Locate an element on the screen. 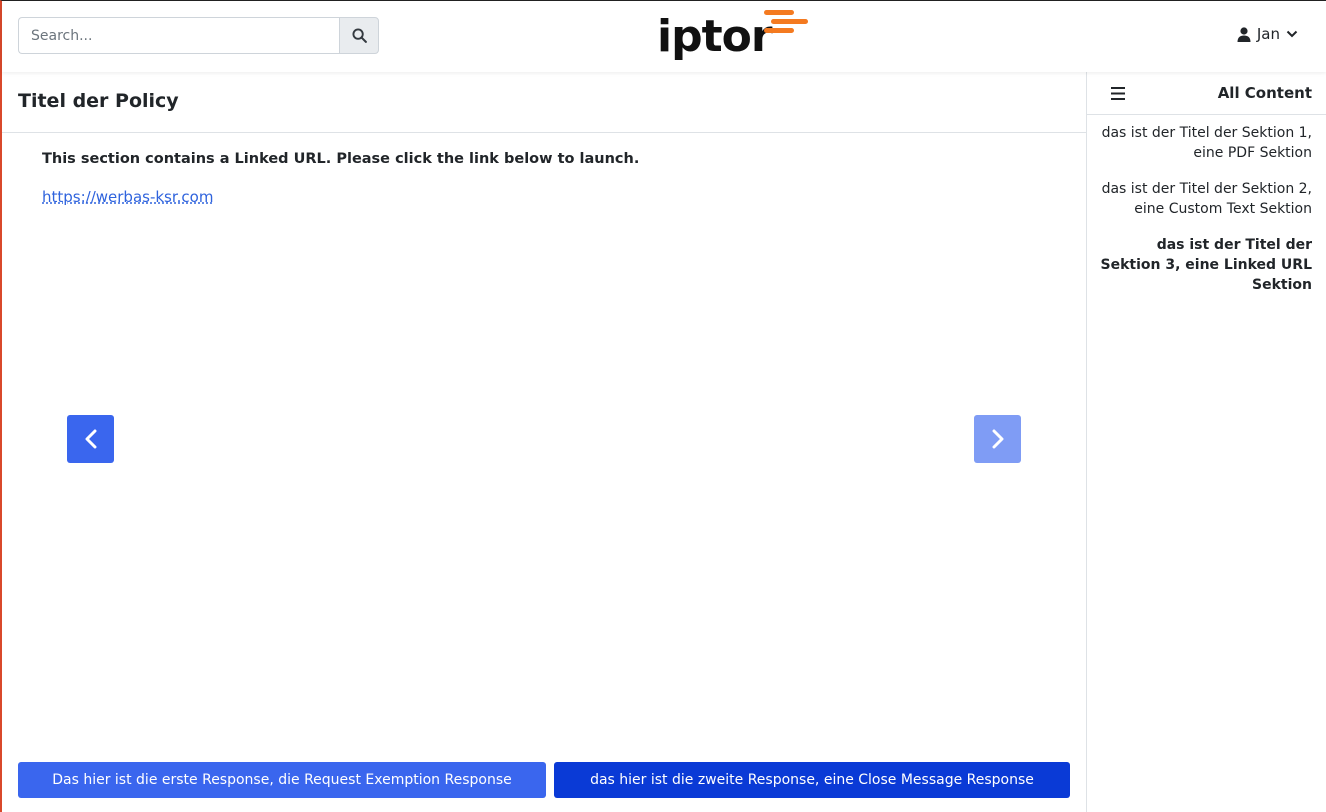  top-header: iptor Jan is located at coordinates (664, 36).